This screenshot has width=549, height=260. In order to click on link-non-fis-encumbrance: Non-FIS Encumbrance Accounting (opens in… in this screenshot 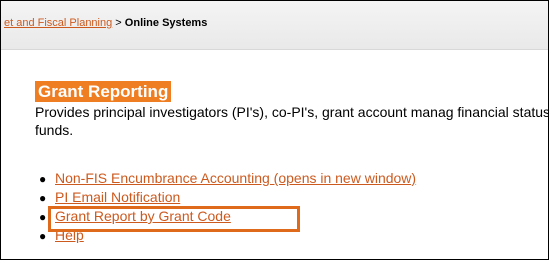, I will do `click(235, 178)`.